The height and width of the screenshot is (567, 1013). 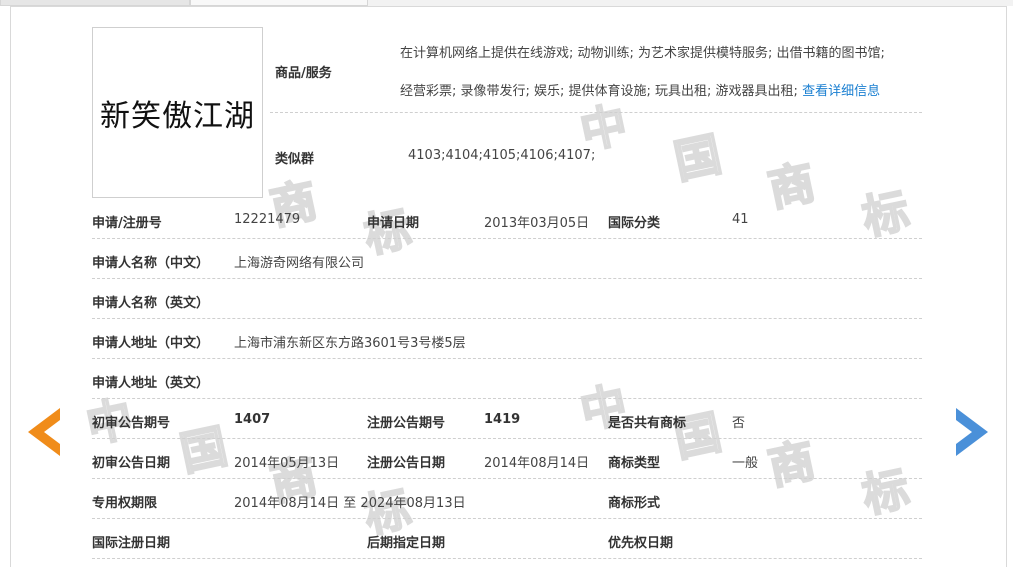 I want to click on exclusive-value: 2014年08月14日 至 2024年08月13日, so click(x=350, y=503).